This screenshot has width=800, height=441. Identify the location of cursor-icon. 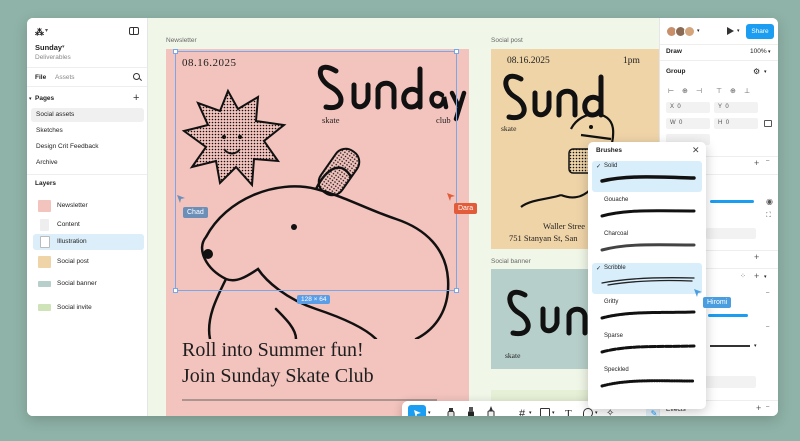
(451, 197).